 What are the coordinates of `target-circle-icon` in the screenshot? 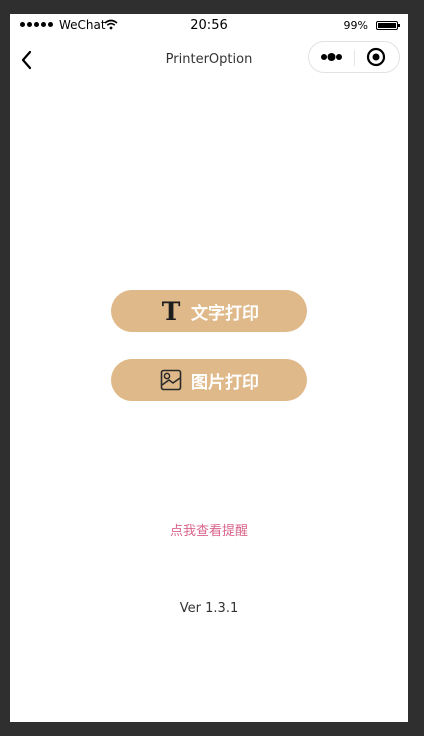 It's located at (376, 57).